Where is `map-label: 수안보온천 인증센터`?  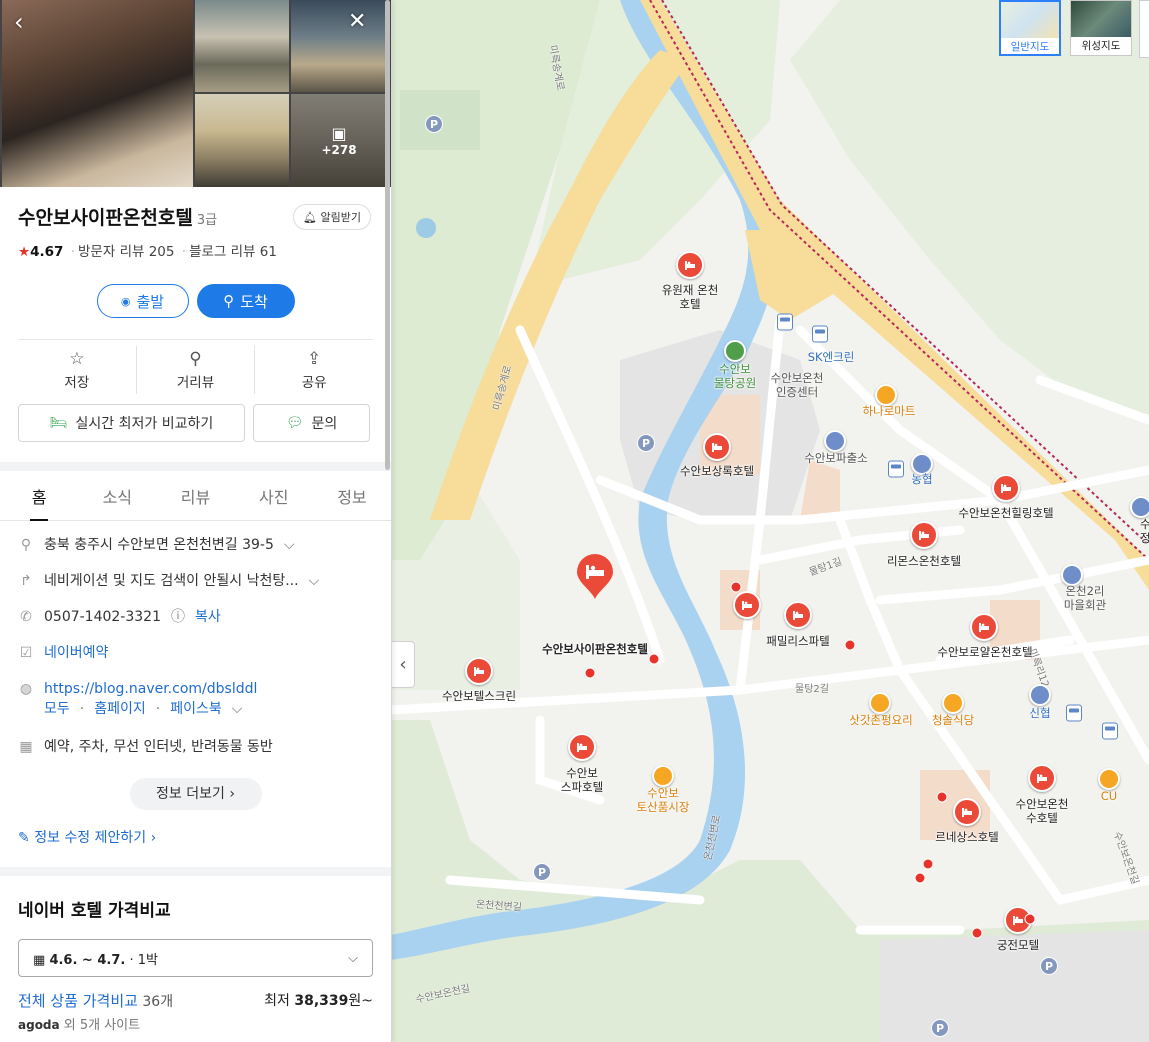 map-label: 수안보온천 인증센터 is located at coordinates (797, 385).